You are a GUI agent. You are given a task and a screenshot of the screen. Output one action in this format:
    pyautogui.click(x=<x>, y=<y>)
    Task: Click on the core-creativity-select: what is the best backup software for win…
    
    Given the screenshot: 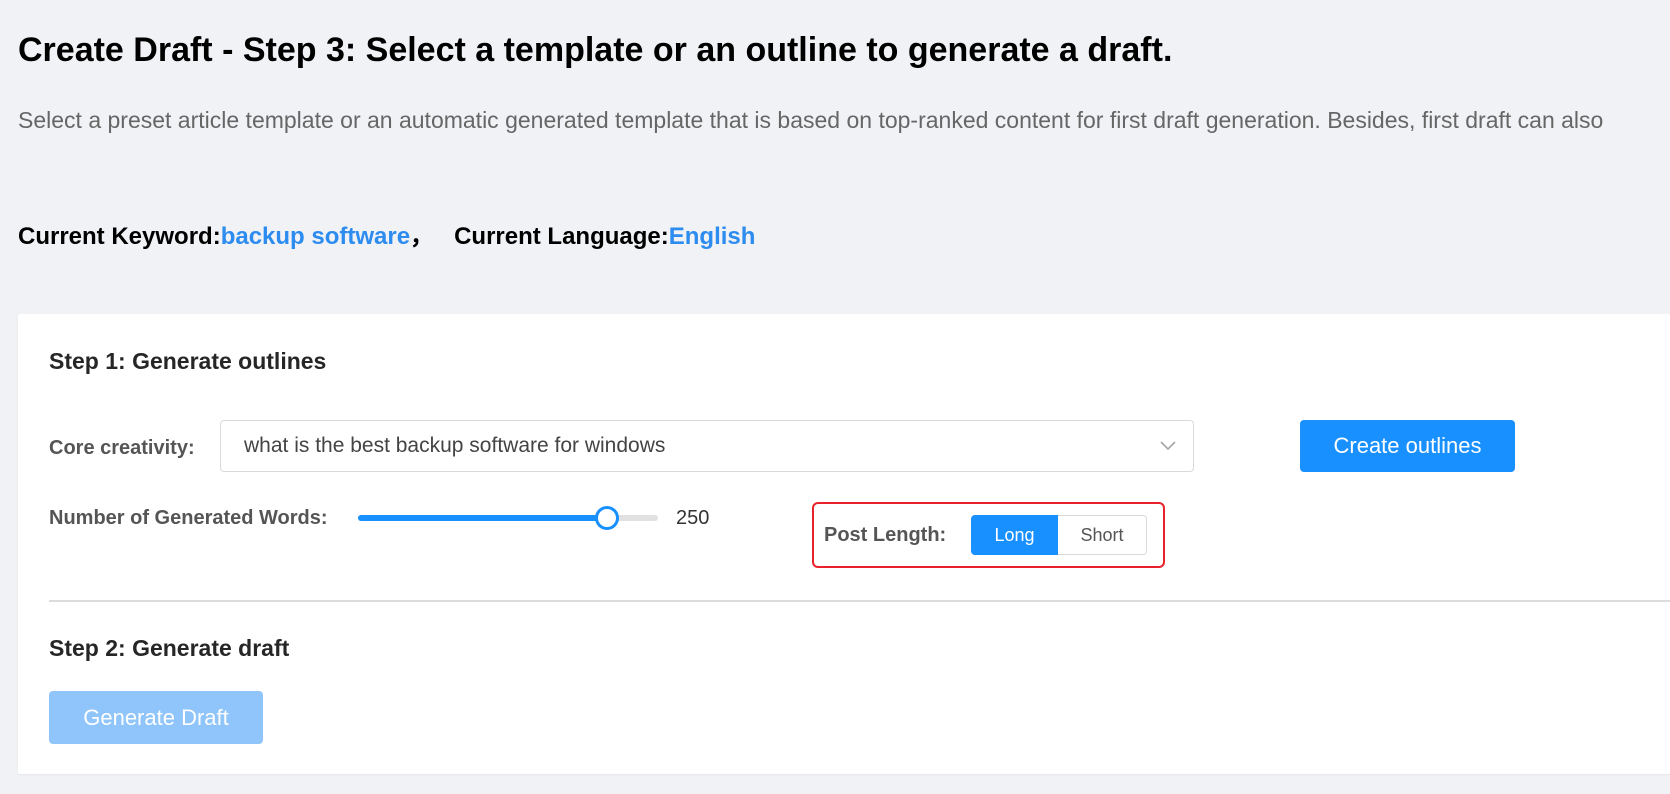 What is the action you would take?
    pyautogui.click(x=707, y=446)
    